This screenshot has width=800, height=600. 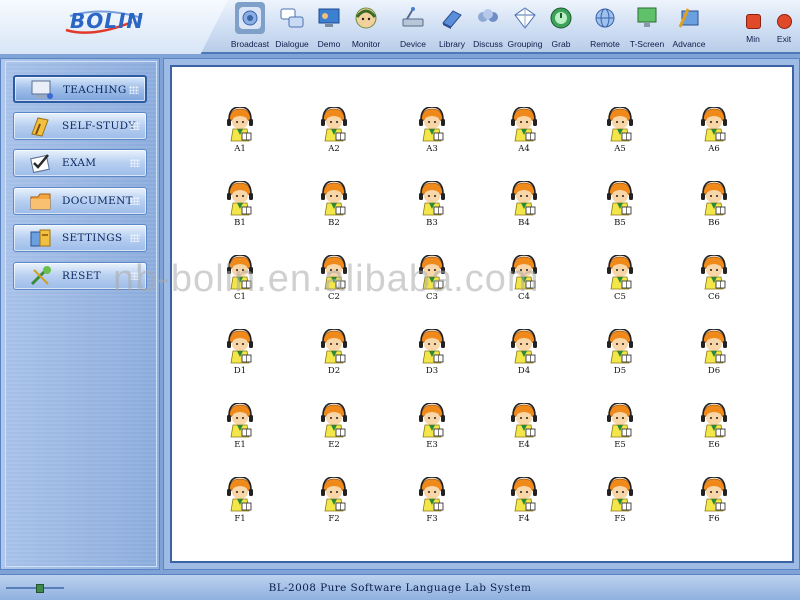 What do you see at coordinates (42, 89) in the screenshot?
I see `teaching-icon` at bounding box center [42, 89].